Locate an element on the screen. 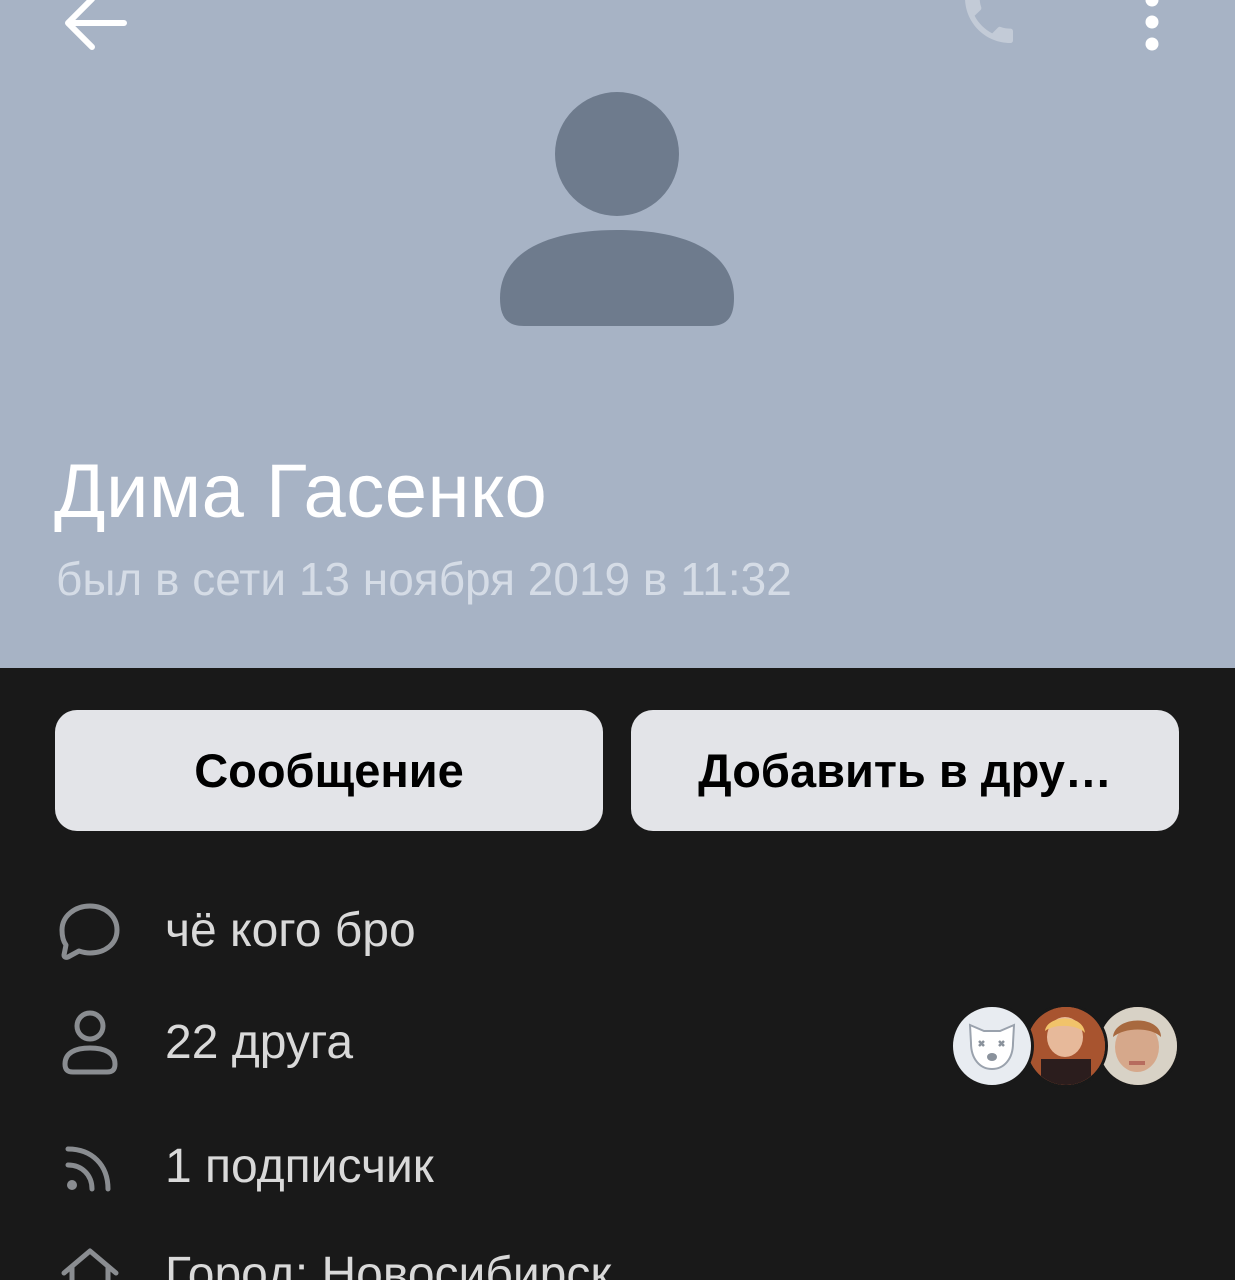 The image size is (1235, 1280). followers-row: 1 подписчик is located at coordinates (621, 1167).